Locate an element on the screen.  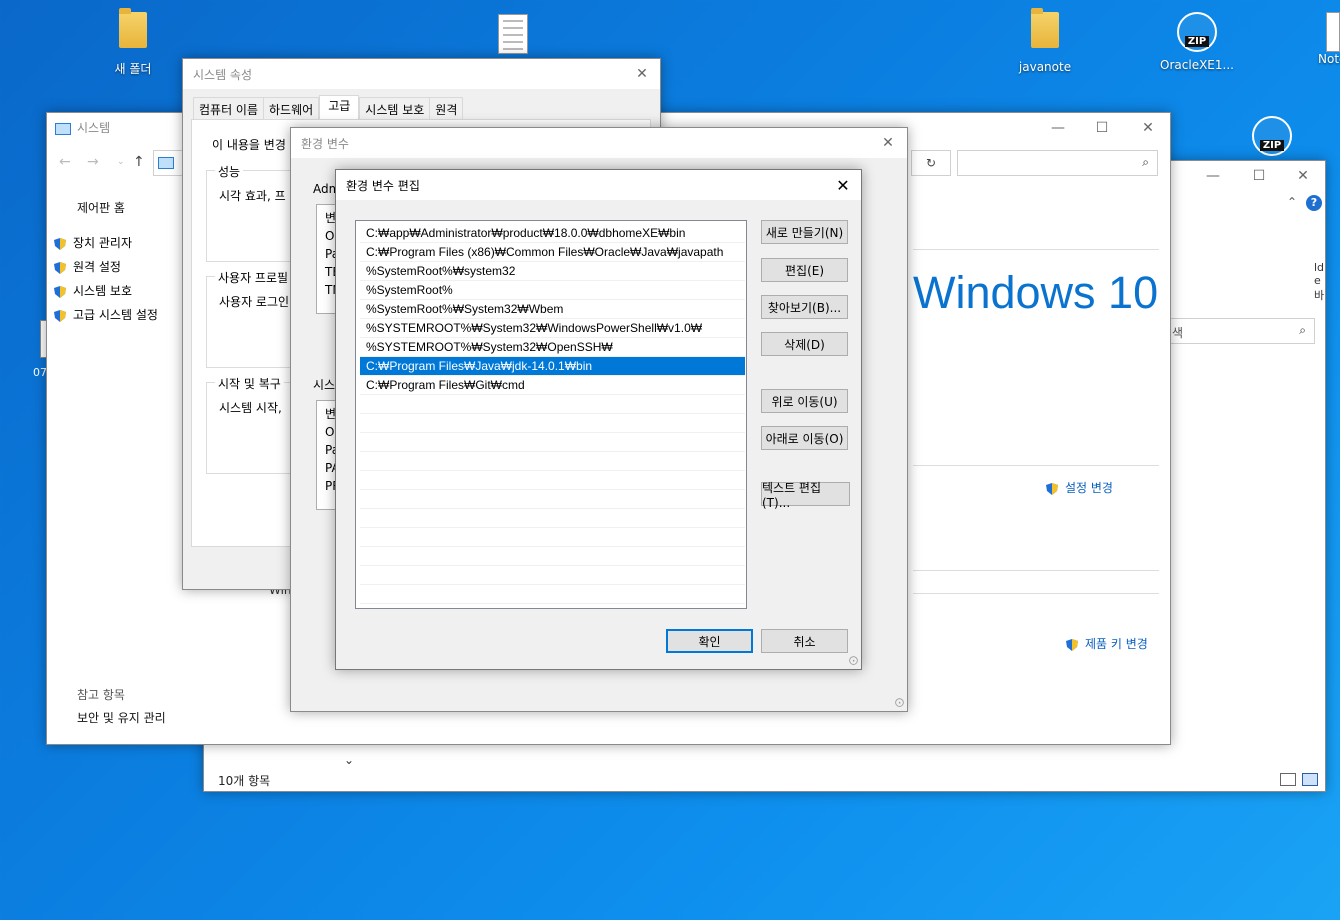
tab-strip: 컴퓨터 이름 하드웨어 고급 시스템 보호 원격 is located at coordinates (328, 107).